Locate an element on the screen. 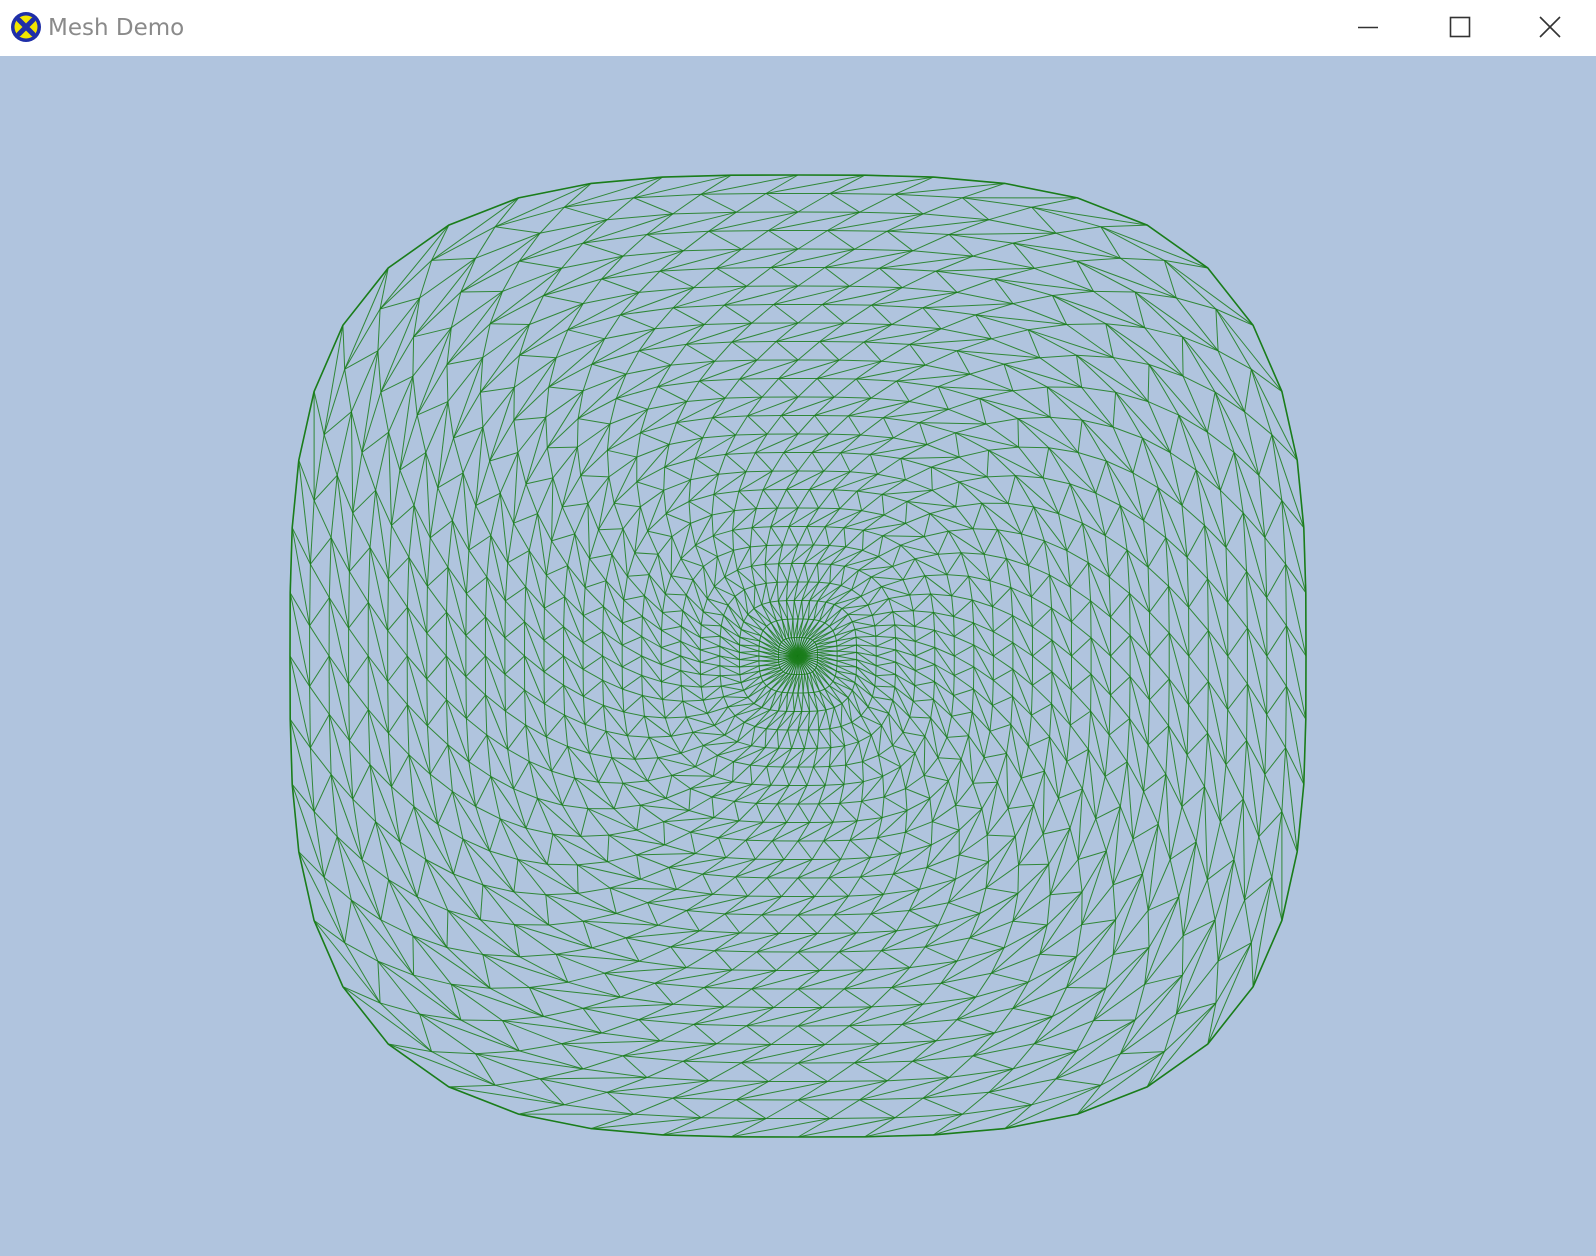  title-bar: Mesh Demo is located at coordinates (798, 28).